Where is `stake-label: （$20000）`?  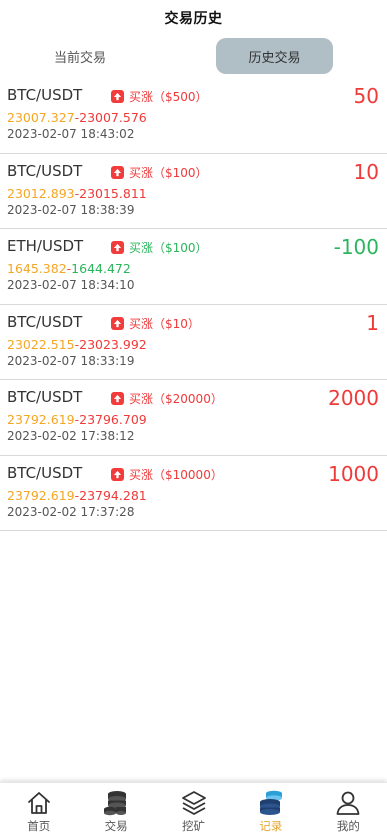 stake-label: （$20000） is located at coordinates (188, 399).